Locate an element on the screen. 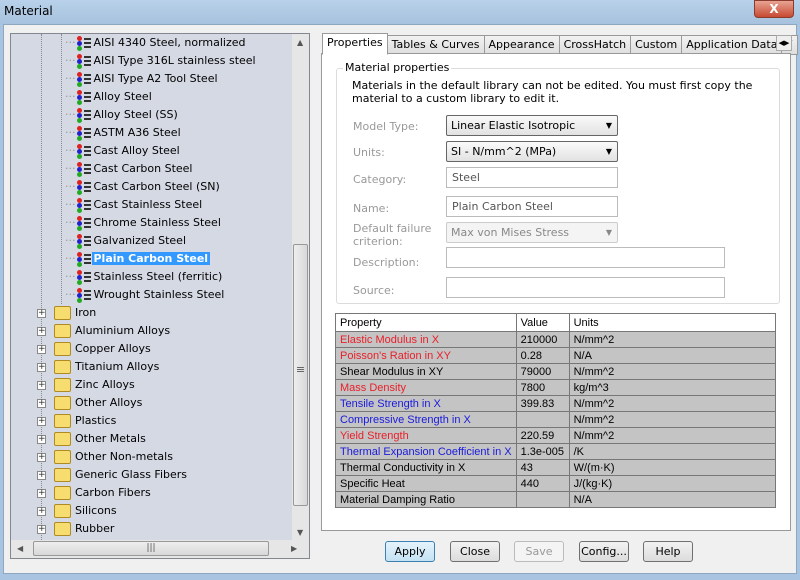 The image size is (800, 580). model-type-select: Linear Elastic Isotropic ▼ is located at coordinates (532, 125).